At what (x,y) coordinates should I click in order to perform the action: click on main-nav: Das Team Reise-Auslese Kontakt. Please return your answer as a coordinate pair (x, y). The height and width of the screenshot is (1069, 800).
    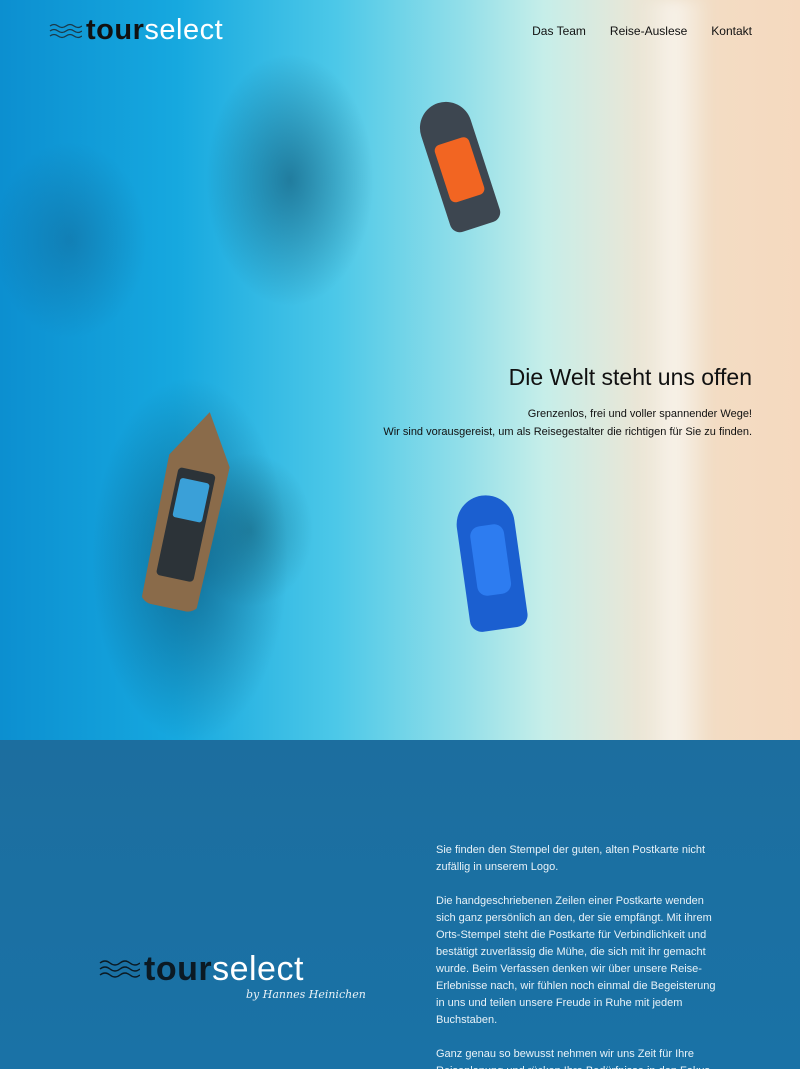
    Looking at the image, I should click on (642, 31).